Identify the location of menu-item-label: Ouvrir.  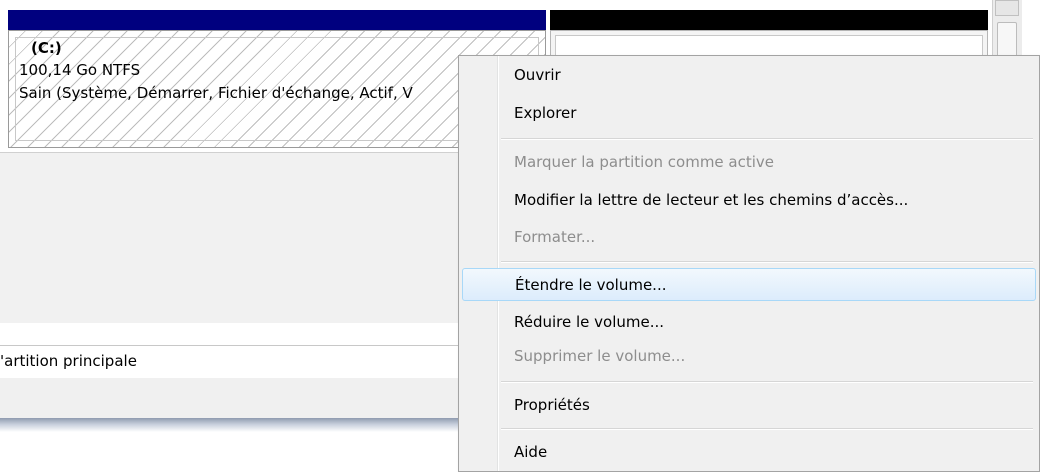
(537, 75).